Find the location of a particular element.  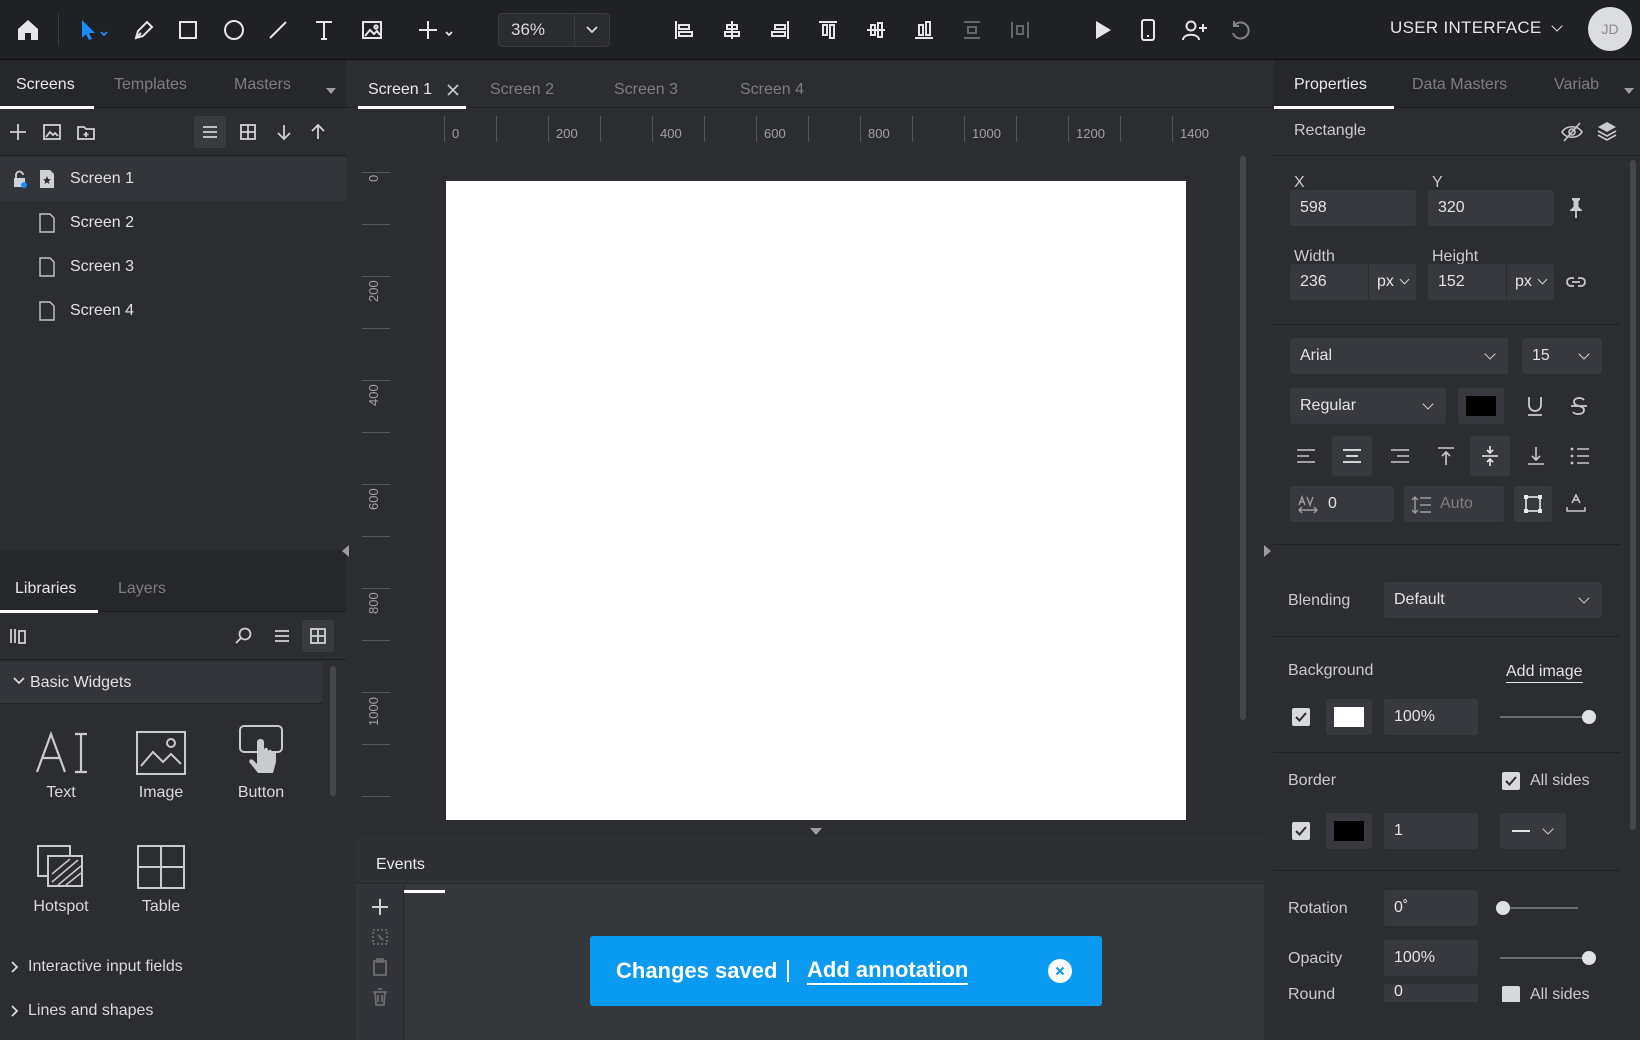

width-input: 236 px is located at coordinates (1353, 282).